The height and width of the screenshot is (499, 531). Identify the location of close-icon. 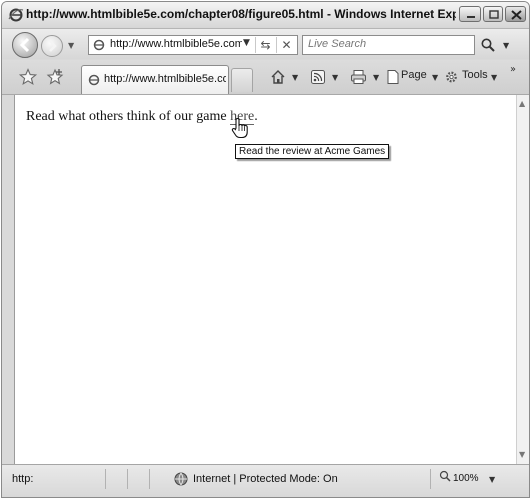
(516, 15).